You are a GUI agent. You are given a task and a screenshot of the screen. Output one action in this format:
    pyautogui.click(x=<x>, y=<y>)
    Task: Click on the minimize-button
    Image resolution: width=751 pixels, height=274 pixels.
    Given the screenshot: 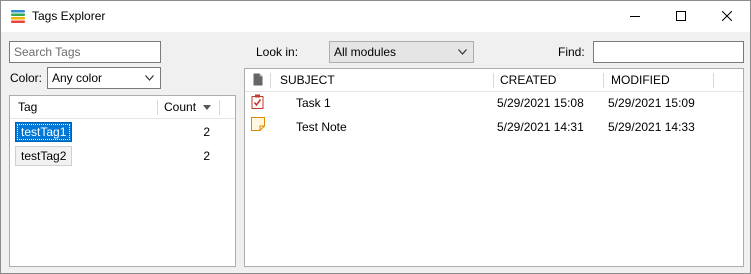 What is the action you would take?
    pyautogui.click(x=635, y=16)
    